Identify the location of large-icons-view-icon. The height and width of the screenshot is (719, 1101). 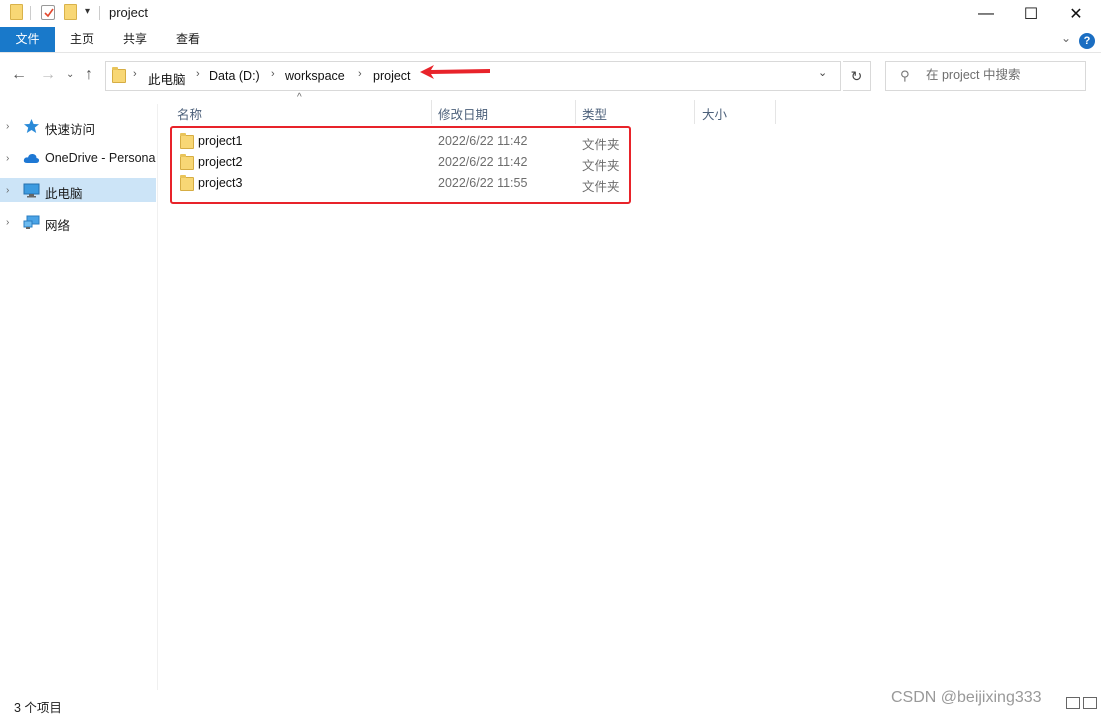
(1090, 703).